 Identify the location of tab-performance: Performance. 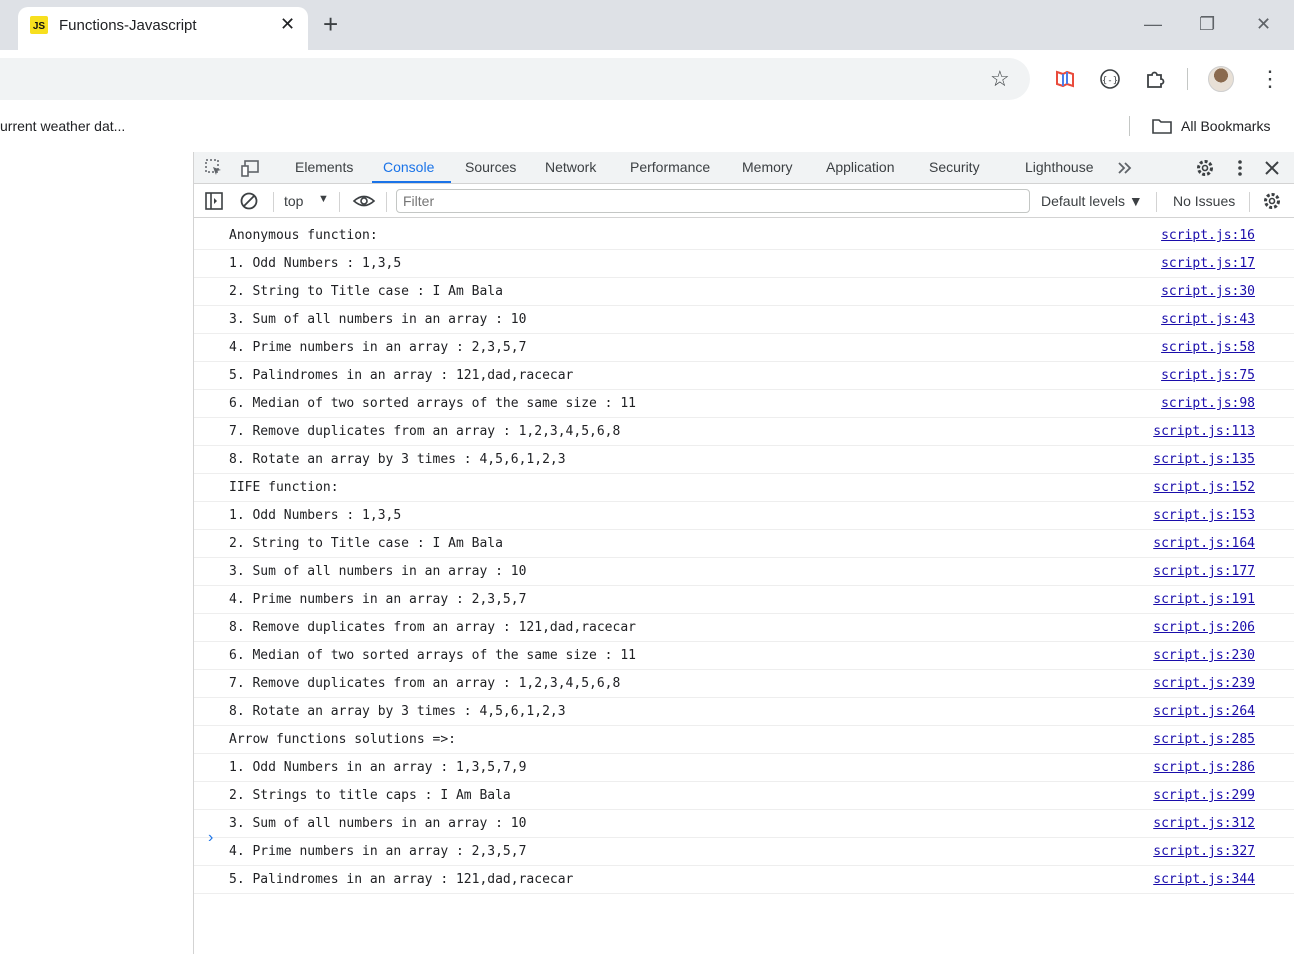
(670, 167).